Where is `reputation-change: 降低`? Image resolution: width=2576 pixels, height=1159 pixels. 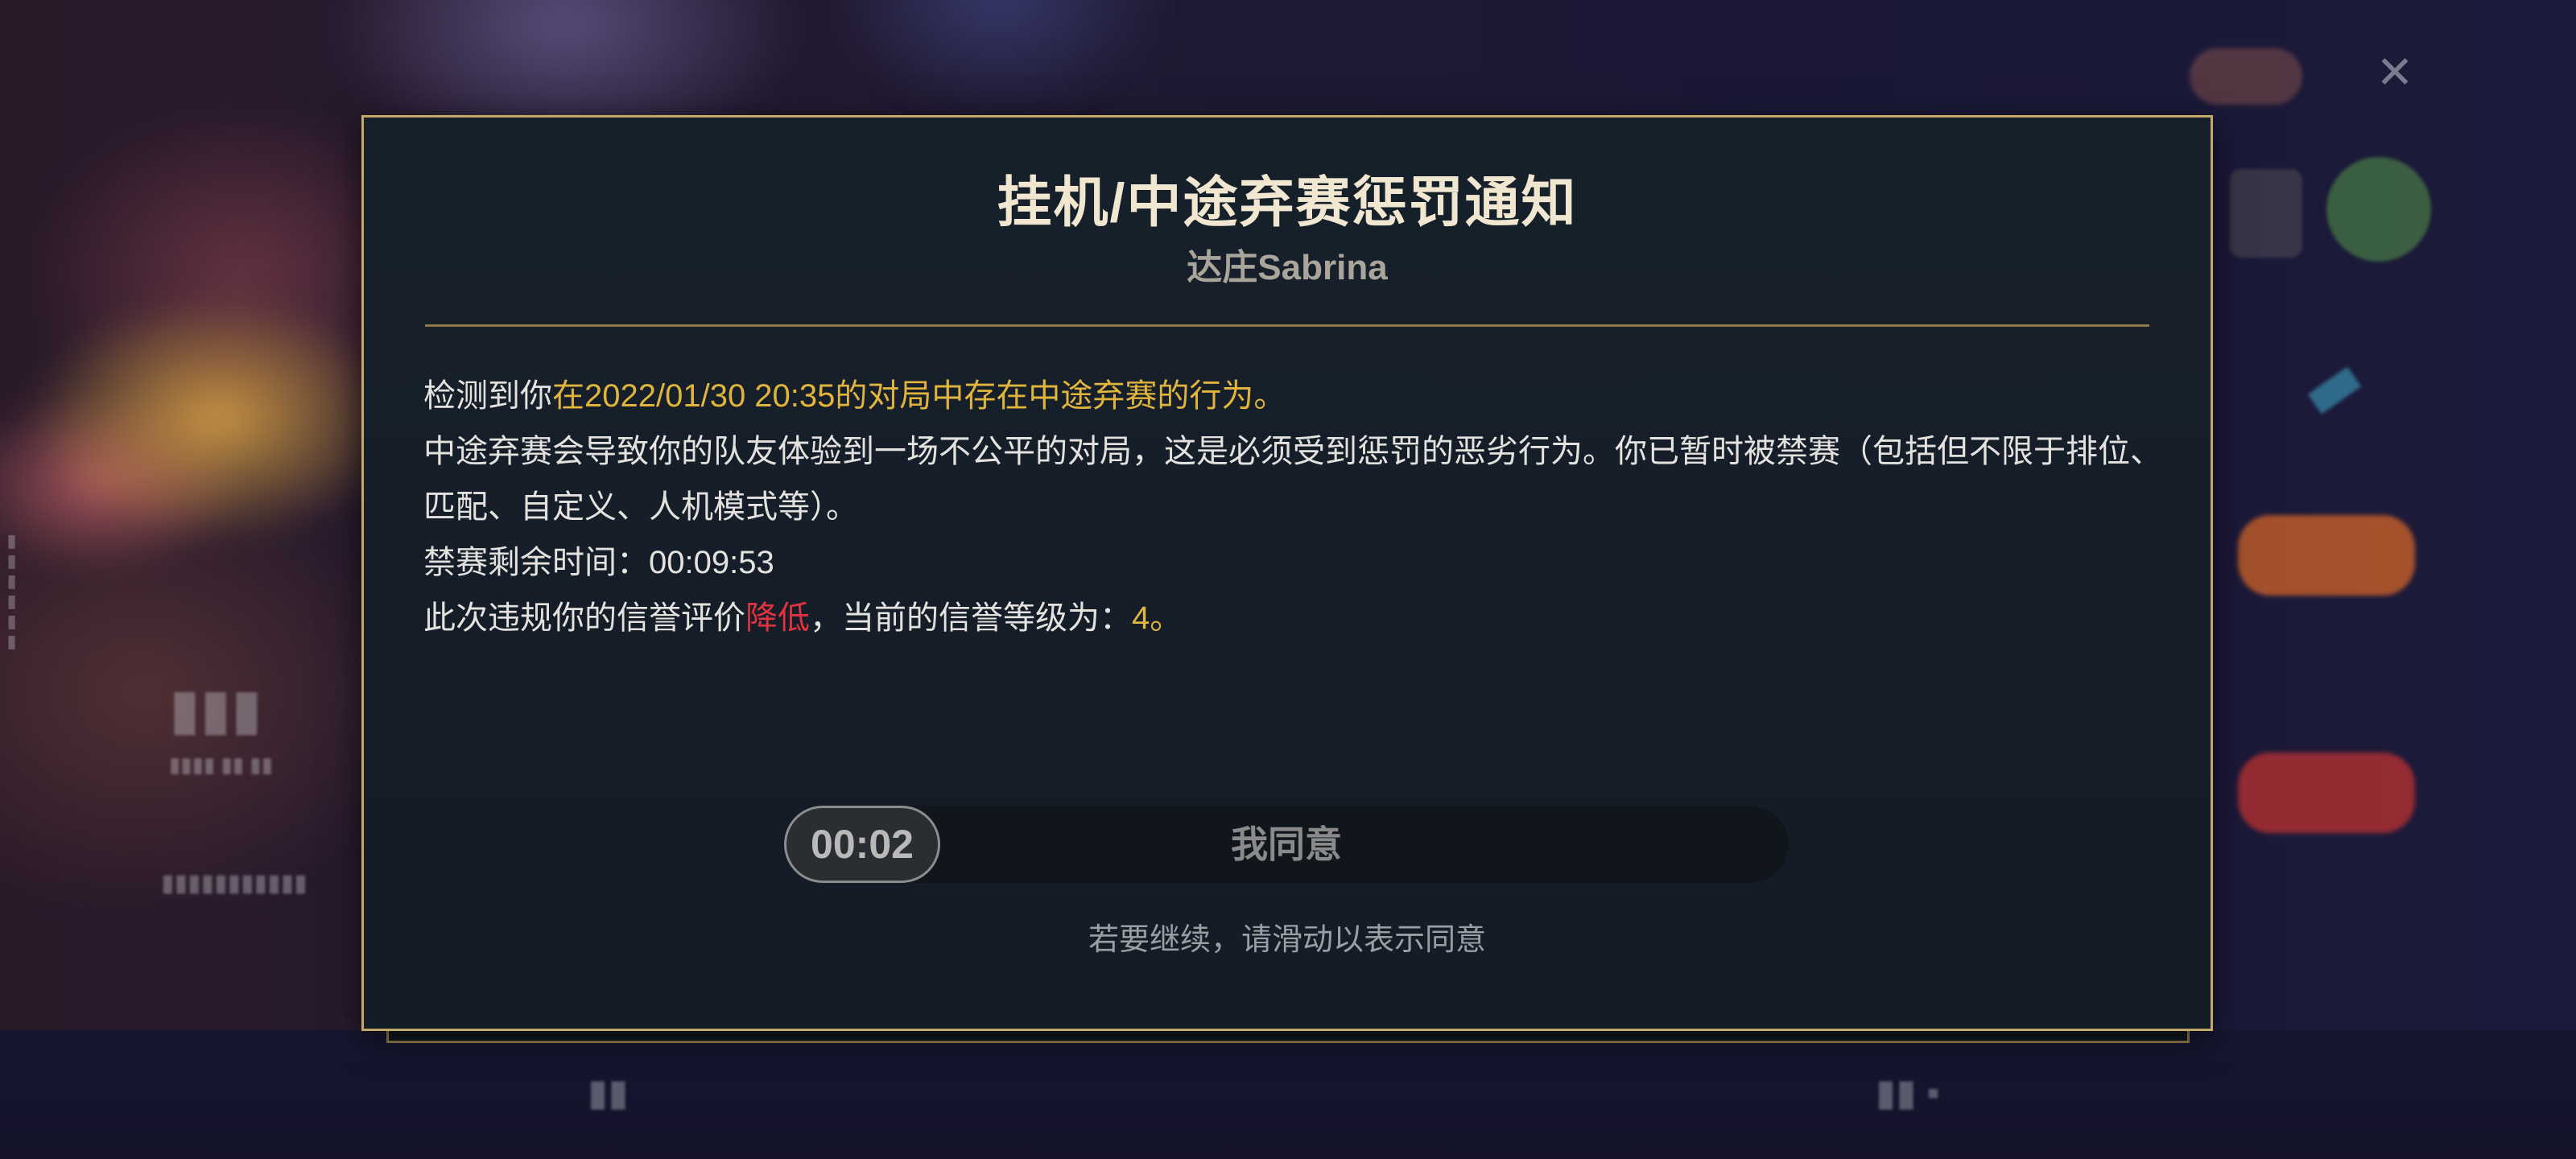
reputation-change: 降低 is located at coordinates (777, 618).